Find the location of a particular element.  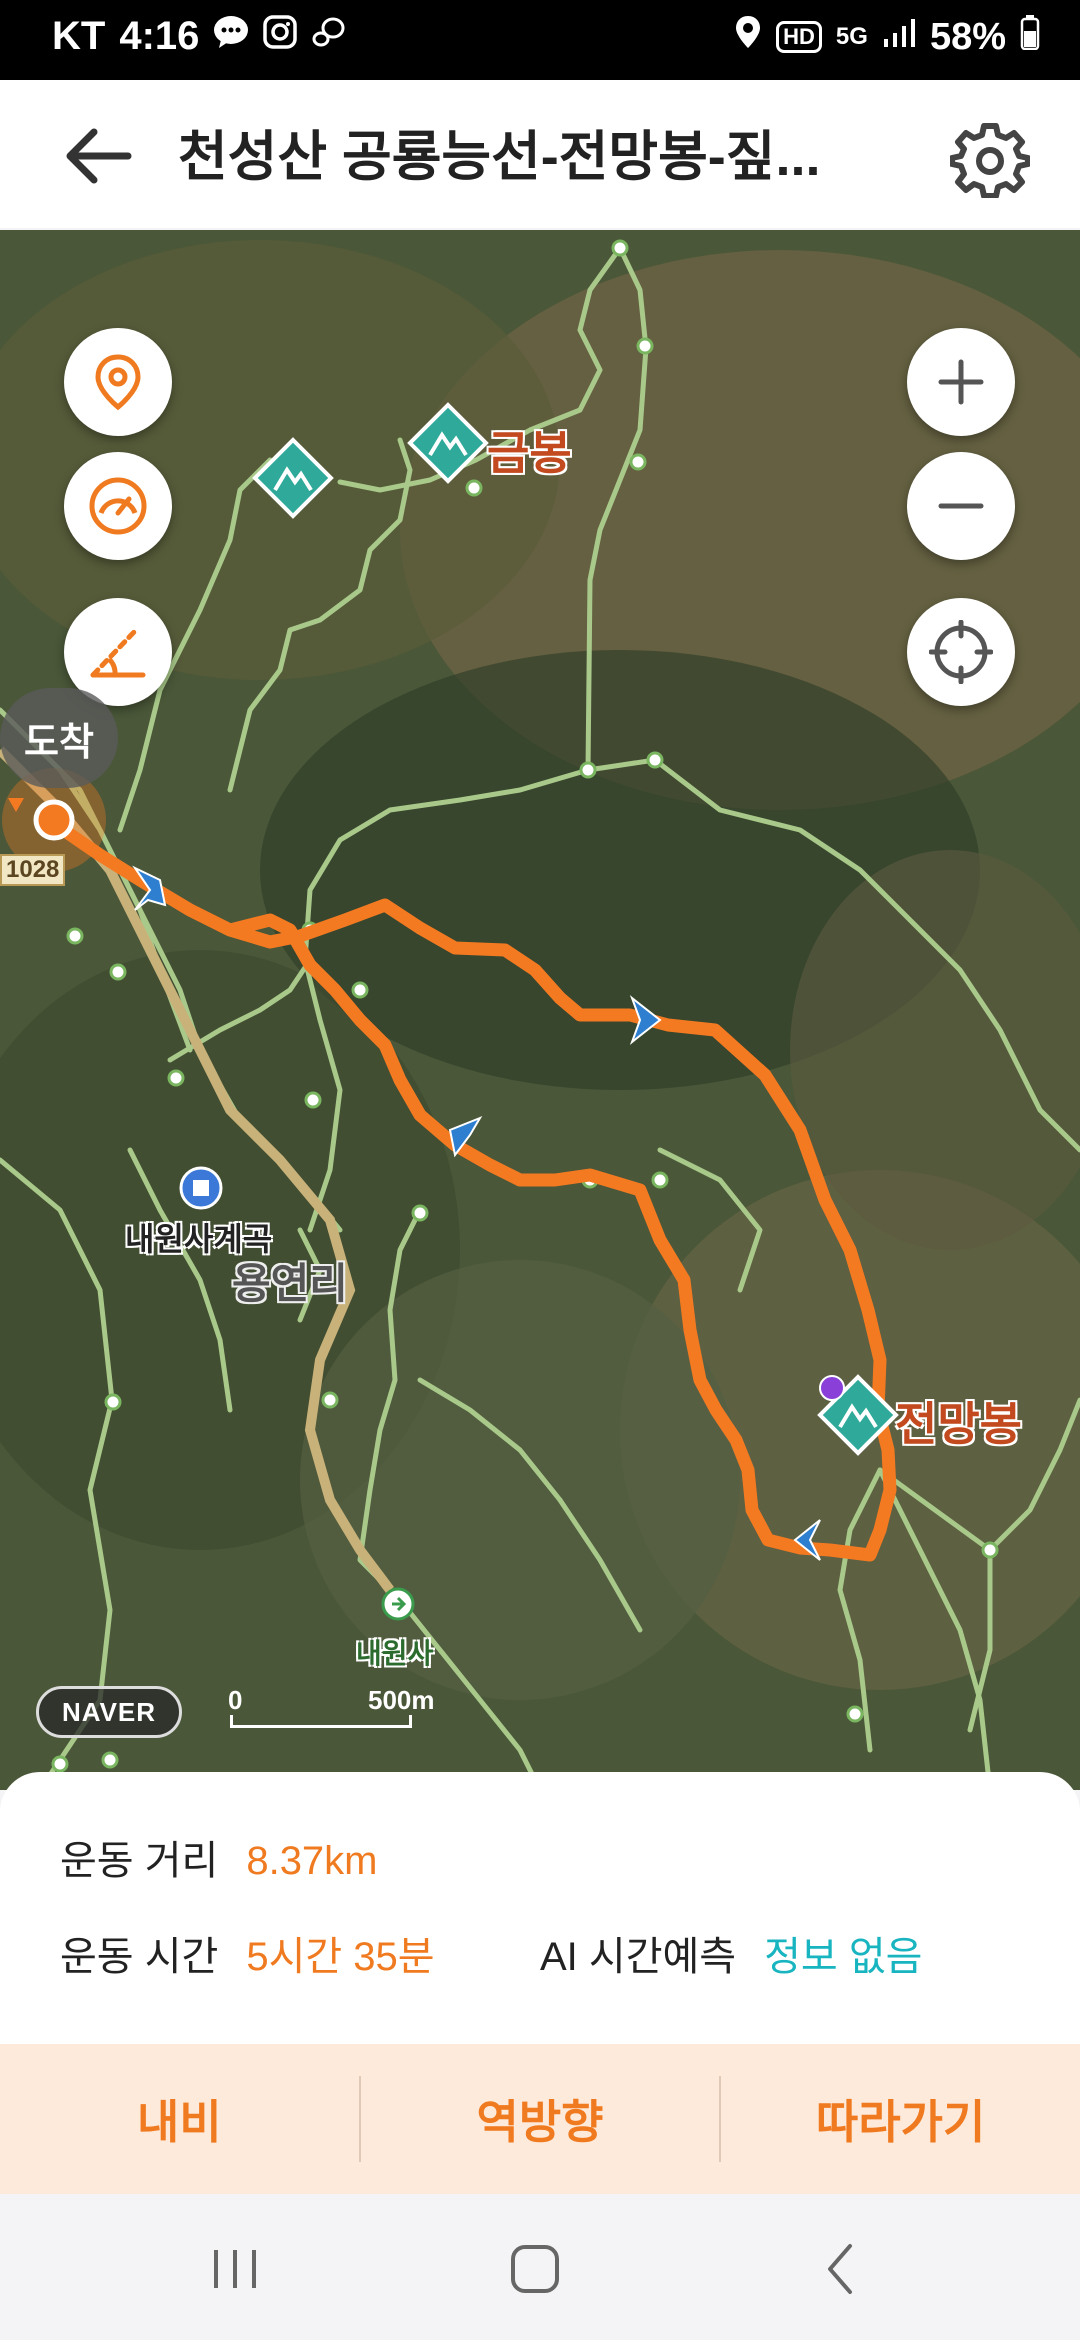

settings-button is located at coordinates (990, 158).